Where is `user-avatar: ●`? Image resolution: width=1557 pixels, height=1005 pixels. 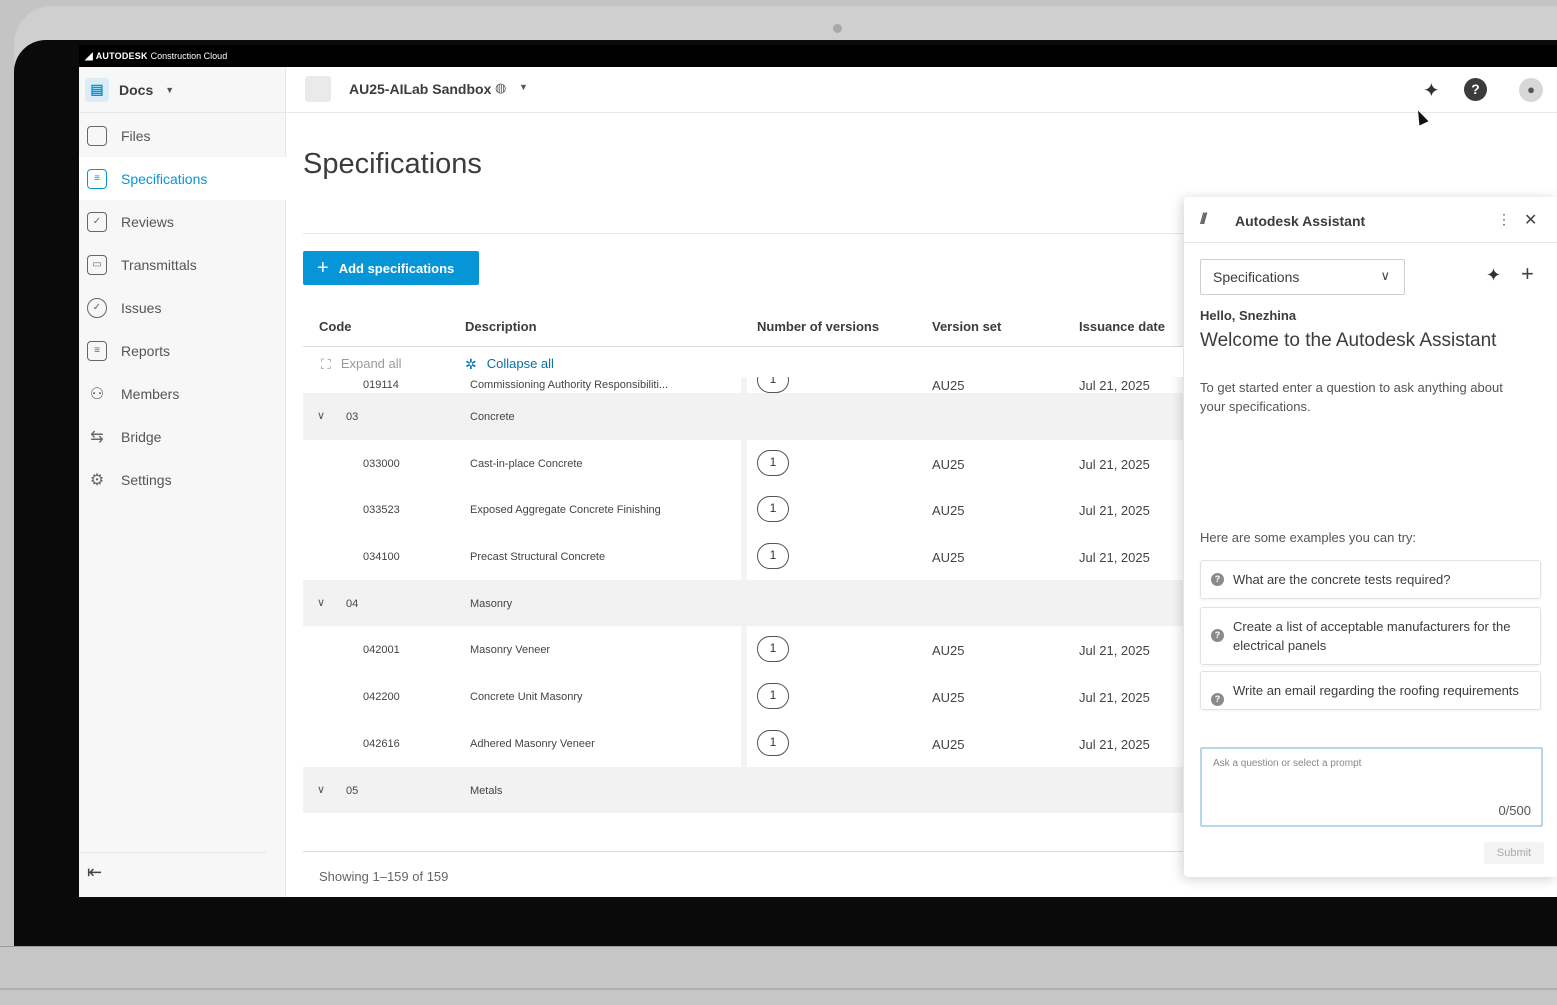
user-avatar: ● is located at coordinates (1531, 90).